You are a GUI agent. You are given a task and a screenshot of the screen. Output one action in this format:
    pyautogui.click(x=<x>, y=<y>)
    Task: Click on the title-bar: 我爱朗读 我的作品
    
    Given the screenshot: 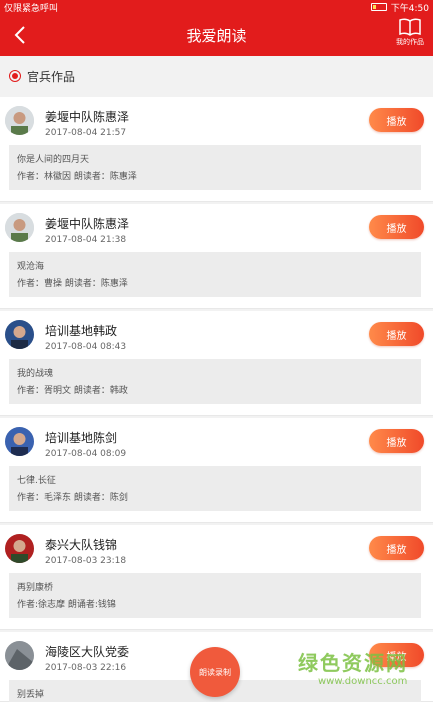 What is the action you would take?
    pyautogui.click(x=216, y=35)
    